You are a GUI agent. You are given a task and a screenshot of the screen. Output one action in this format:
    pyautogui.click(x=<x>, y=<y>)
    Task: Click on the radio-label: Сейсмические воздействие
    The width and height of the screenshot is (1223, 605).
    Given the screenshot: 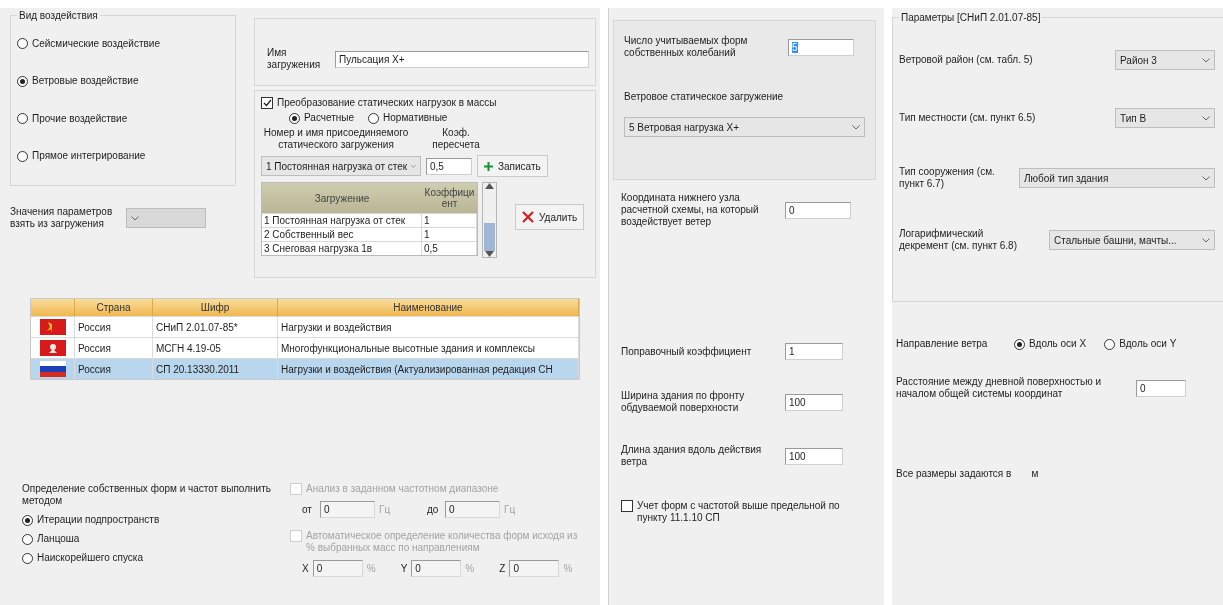 What is the action you would take?
    pyautogui.click(x=96, y=43)
    